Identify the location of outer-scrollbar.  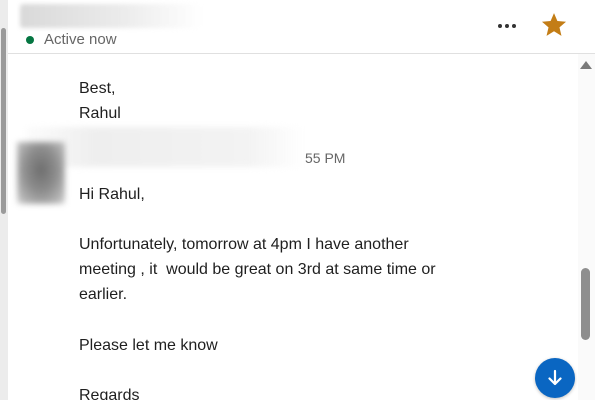
(4, 200).